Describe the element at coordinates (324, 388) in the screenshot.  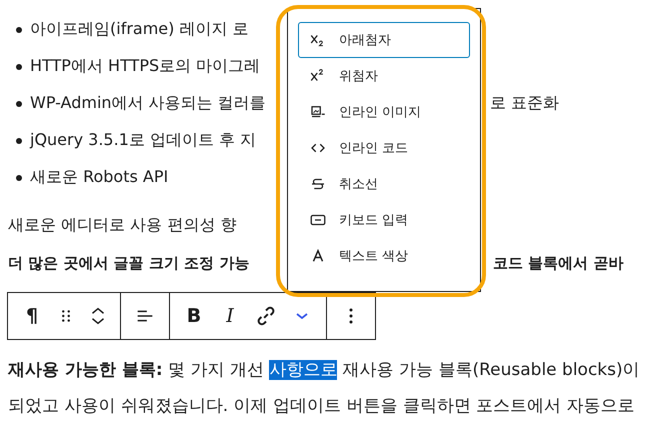
I see `paragraph: 재사용 가능한 블록: 몇 가지 개선 사항으로 재사용 가능 블록(Reusable blocks)이 되었고 사용이 쉬워졌습니다. 이제 업데이트 버튼을 클릭하면 포스트에서 자동으로` at that location.